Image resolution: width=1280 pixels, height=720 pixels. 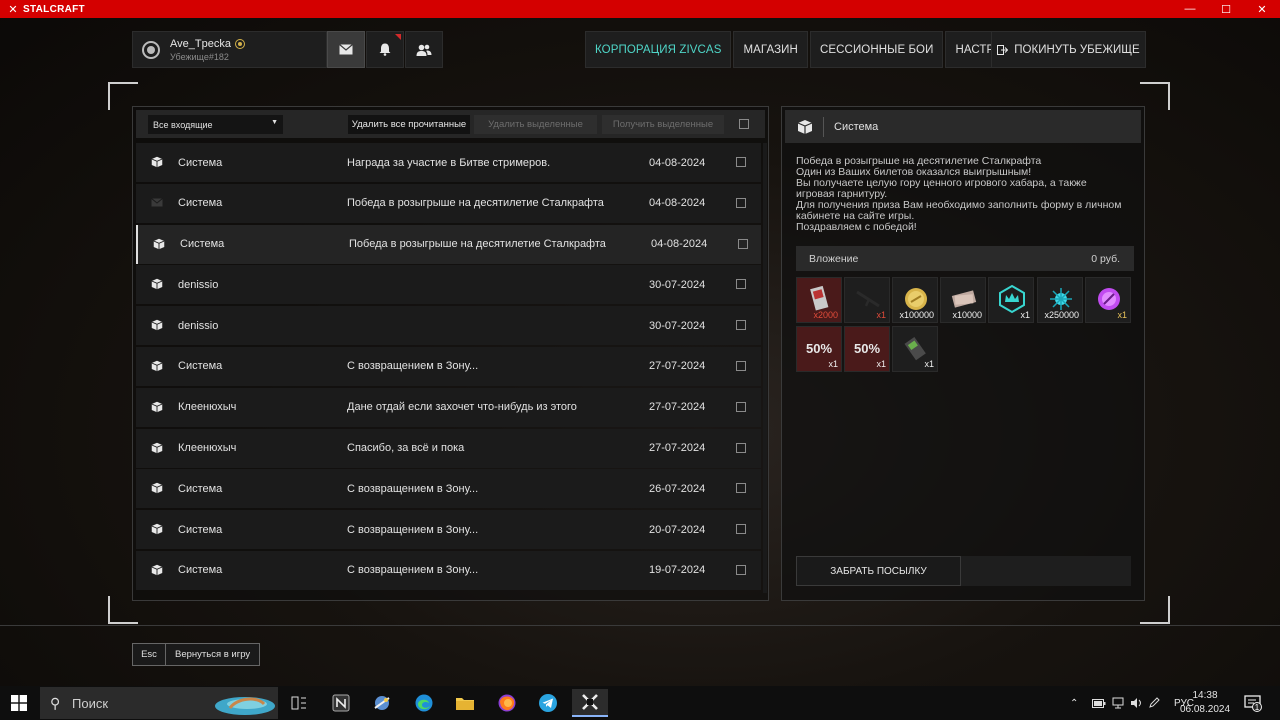 What do you see at coordinates (1226, 9) in the screenshot?
I see `maximize-icon: ☐` at bounding box center [1226, 9].